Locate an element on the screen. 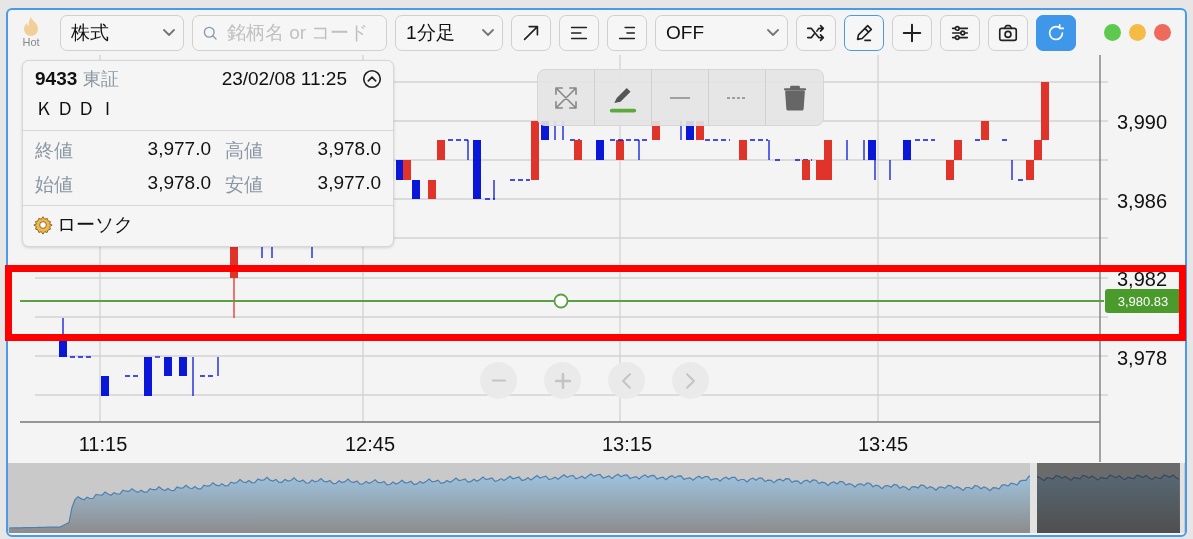 The width and height of the screenshot is (1193, 539). field-label: 終値 is located at coordinates (54, 151).